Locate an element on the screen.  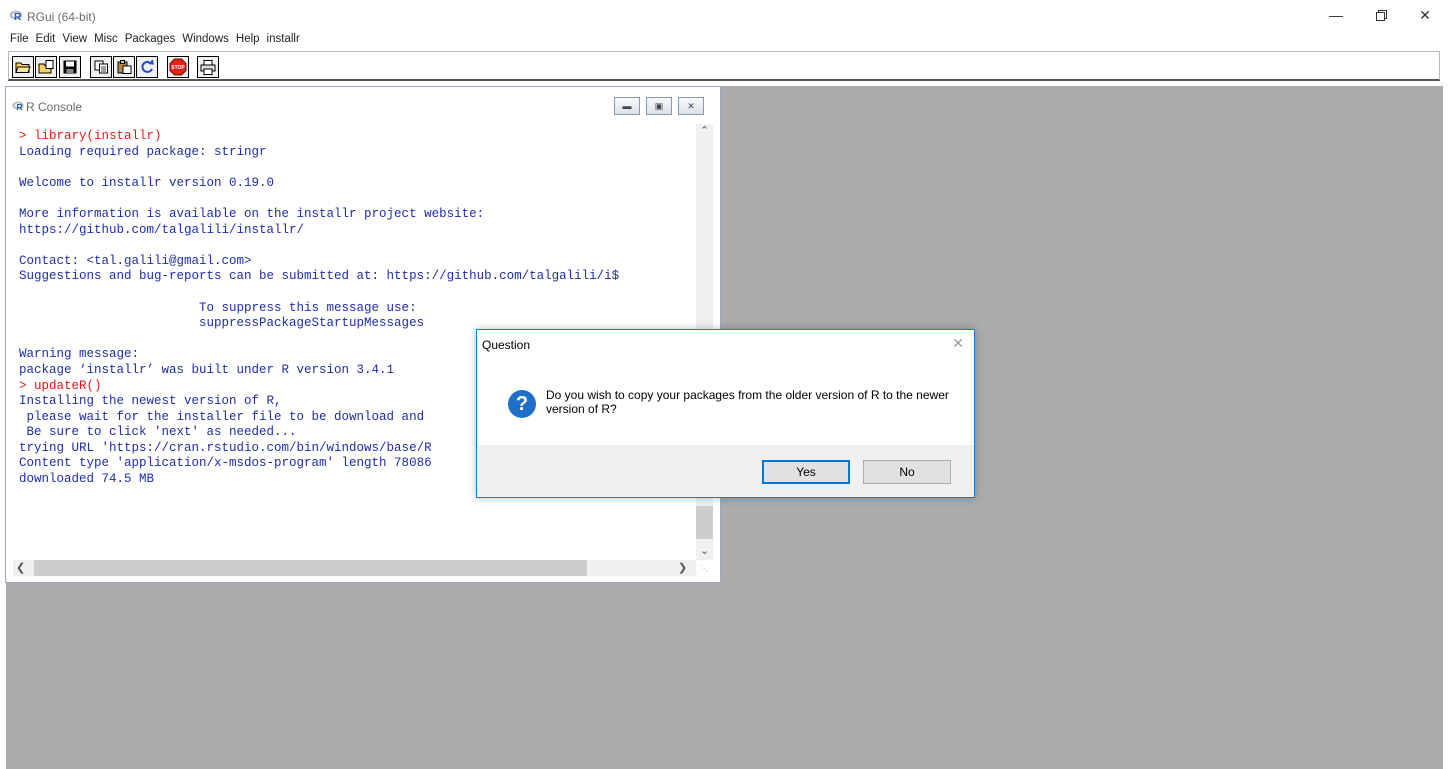
open-script-icon is located at coordinates (23, 67).